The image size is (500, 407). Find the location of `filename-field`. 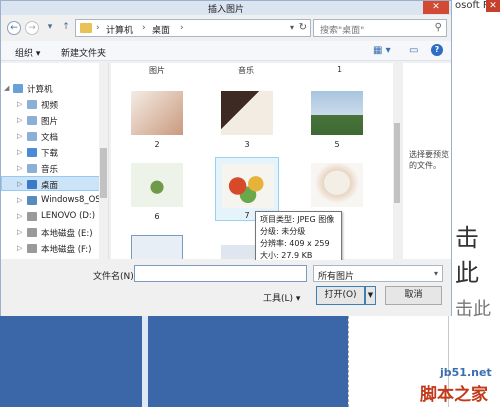

filename-field is located at coordinates (220, 273).